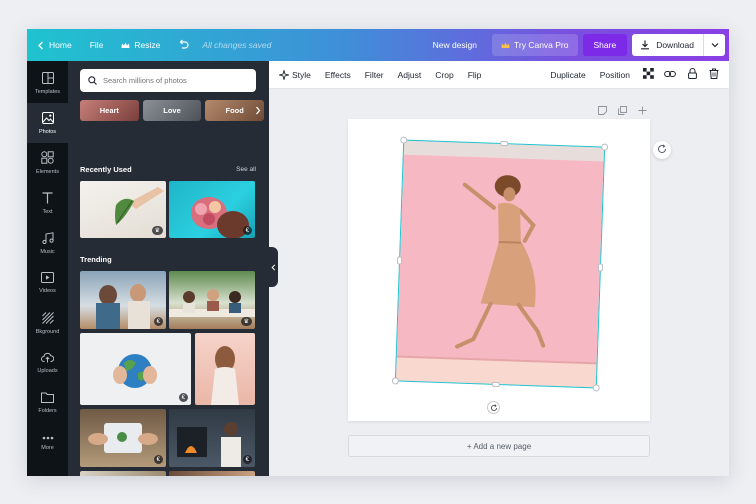 This screenshot has width=756, height=504. I want to click on resize-handle-left, so click(399, 260).